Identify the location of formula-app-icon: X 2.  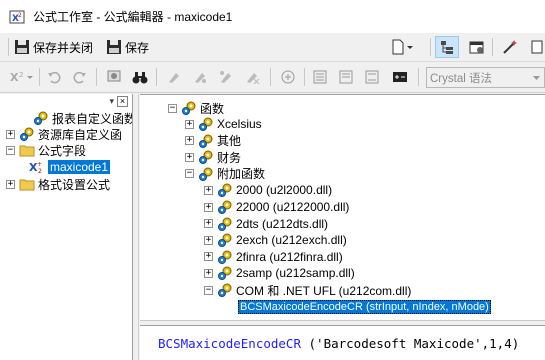
(17, 17).